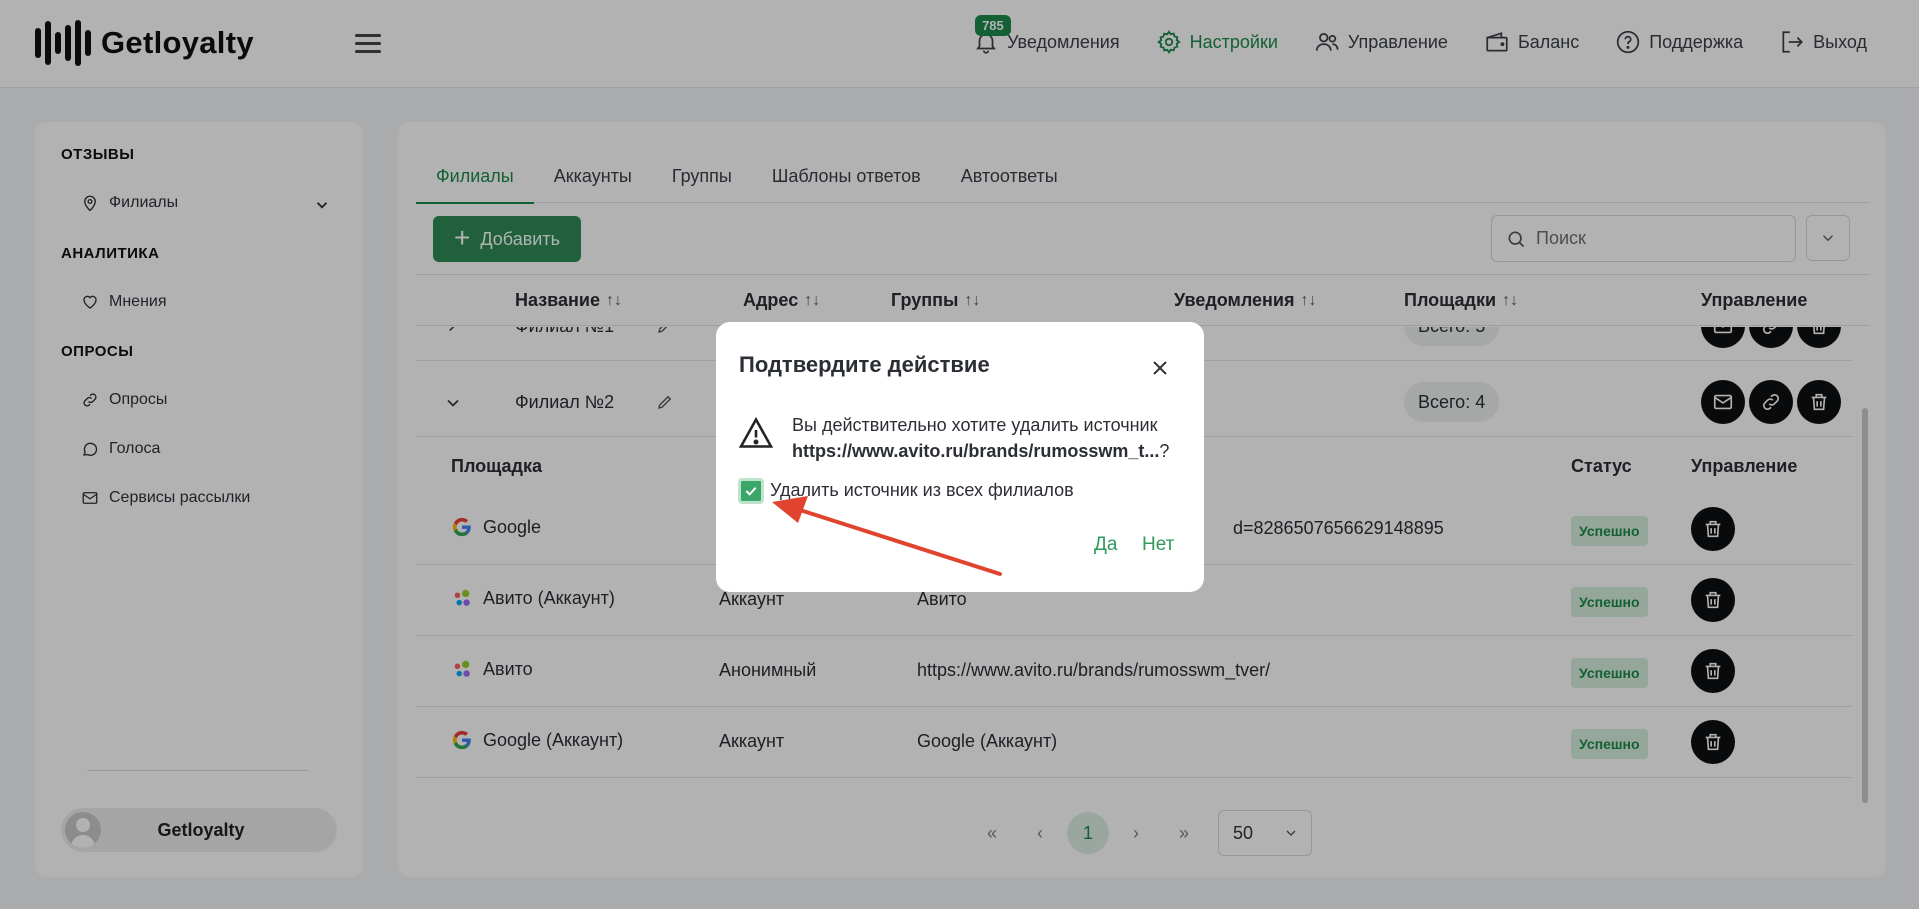 The height and width of the screenshot is (909, 1919). What do you see at coordinates (922, 490) in the screenshot?
I see `checkbox-label: Удалить источник из всех филиалов` at bounding box center [922, 490].